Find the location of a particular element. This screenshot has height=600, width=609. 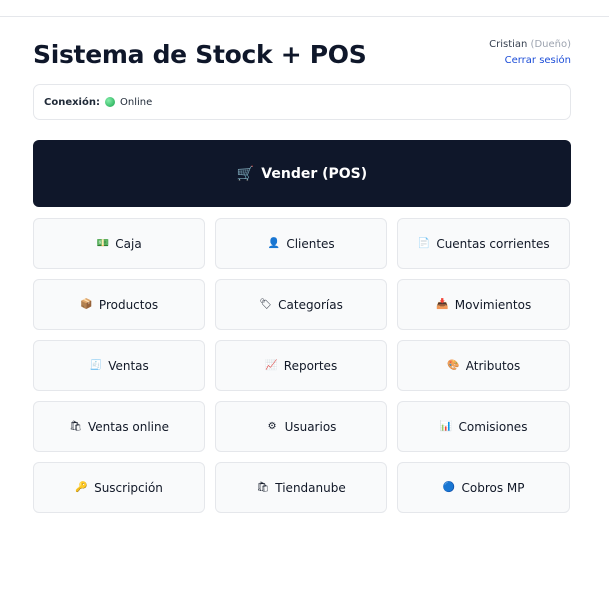

cart-icon: 🛒 is located at coordinates (245, 173).